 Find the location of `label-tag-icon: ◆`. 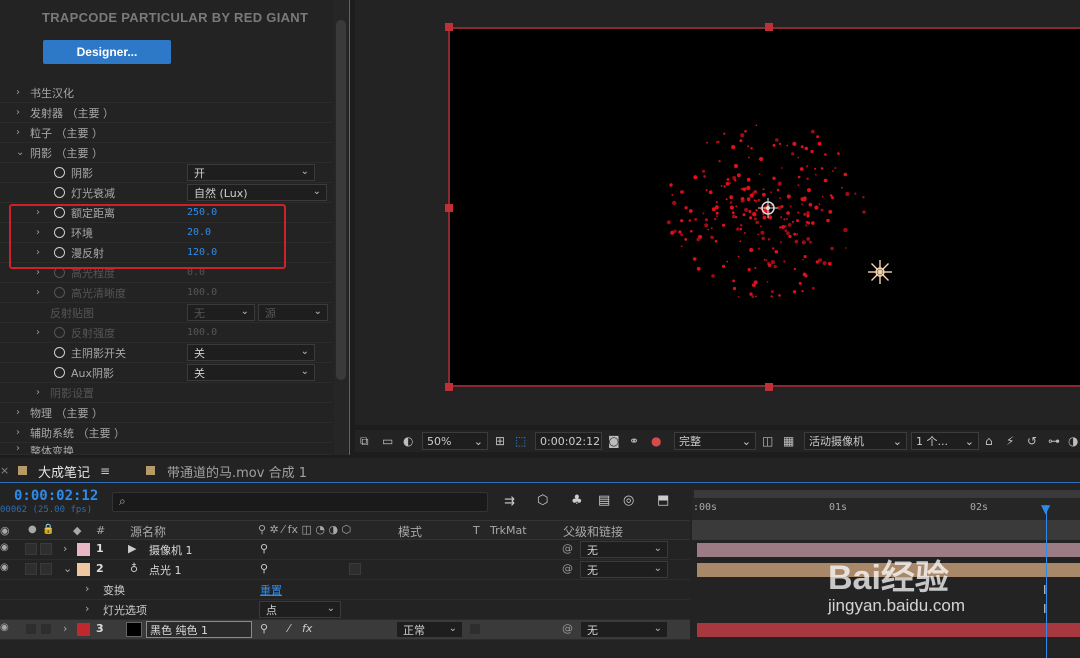

label-tag-icon: ◆ is located at coordinates (77, 530).